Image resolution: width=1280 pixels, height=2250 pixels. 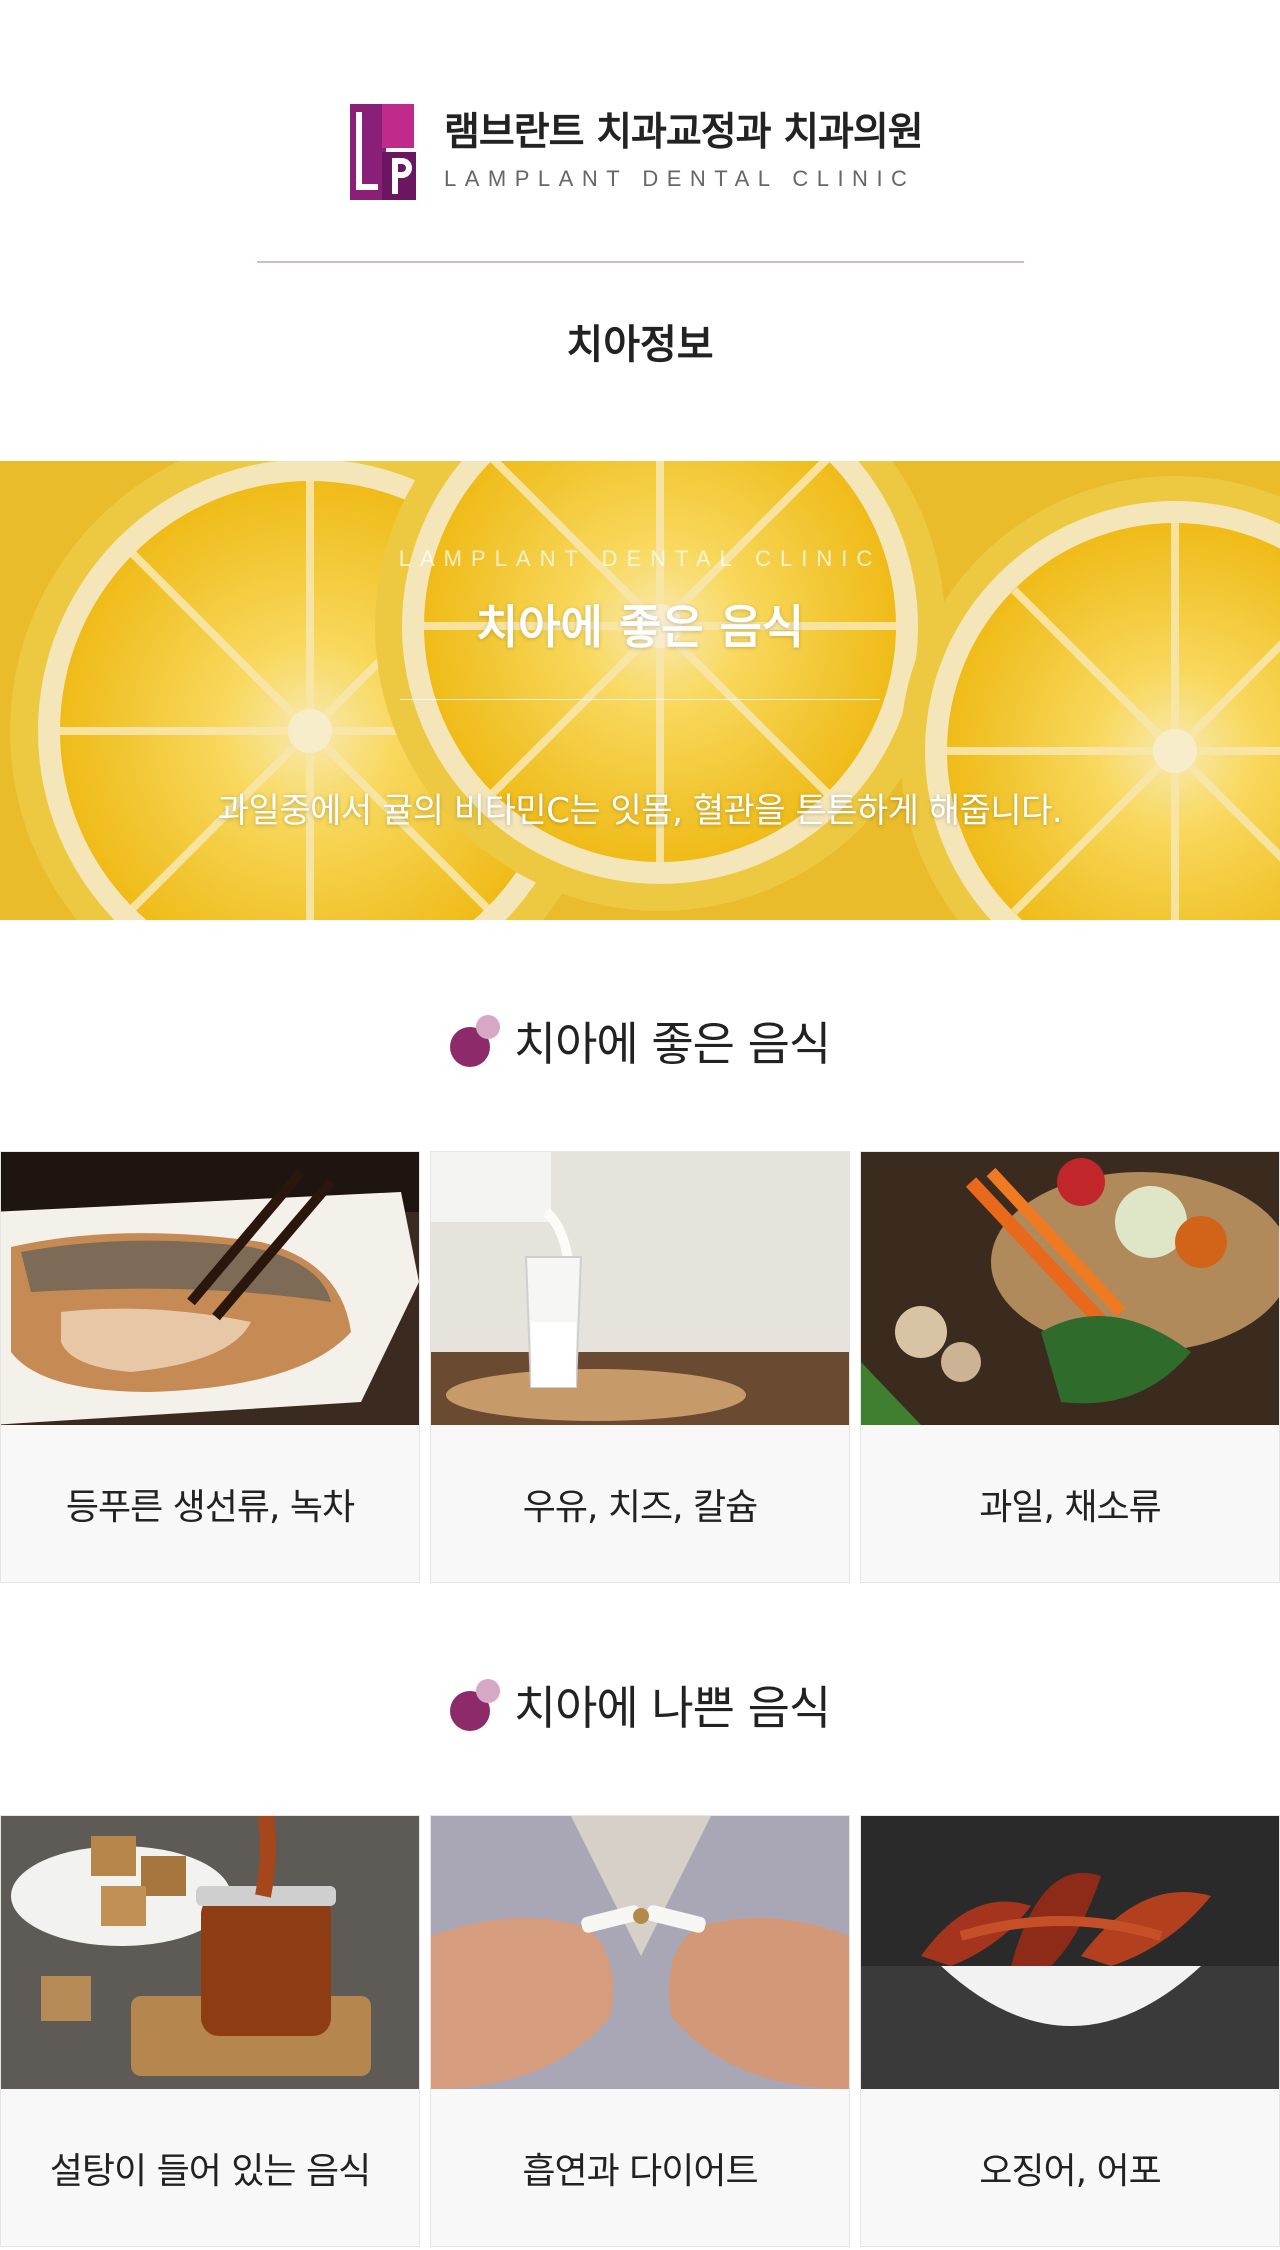 What do you see at coordinates (640, 699) in the screenshot?
I see `hero-divider` at bounding box center [640, 699].